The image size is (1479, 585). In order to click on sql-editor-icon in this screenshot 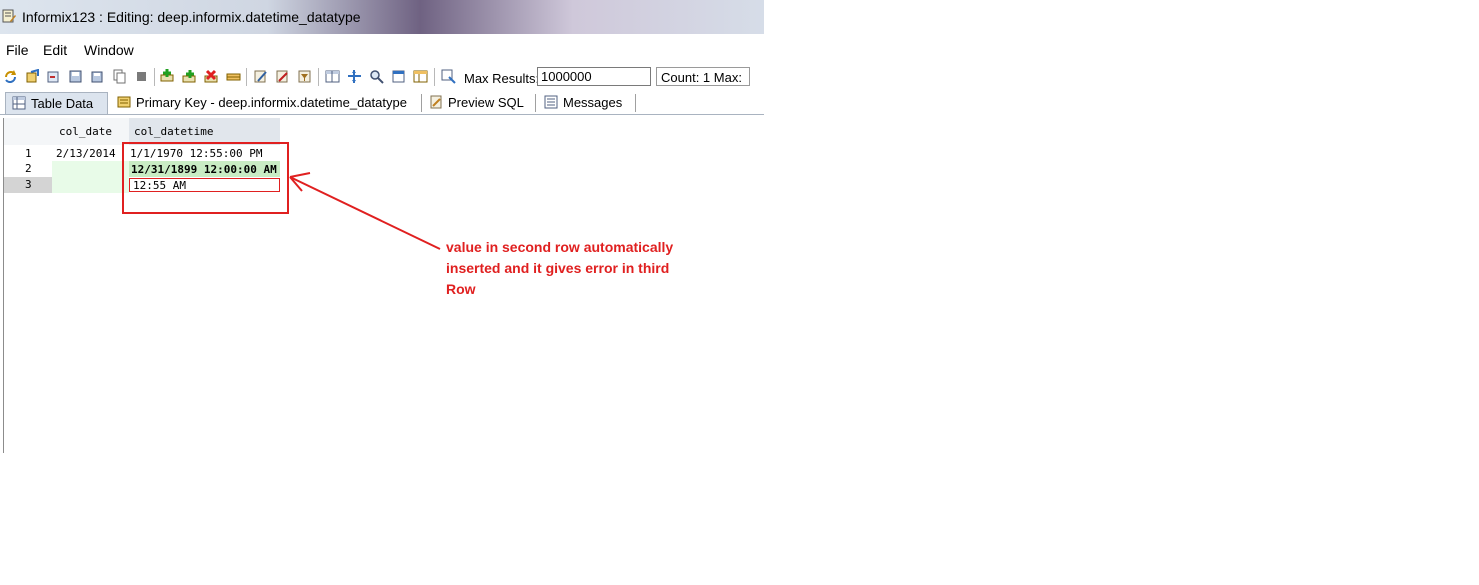, I will do `click(260, 76)`.